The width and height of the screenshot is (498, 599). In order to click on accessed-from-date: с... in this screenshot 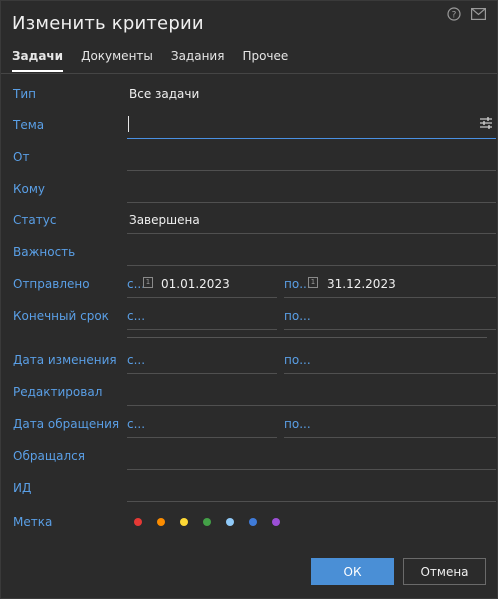, I will do `click(202, 423)`.